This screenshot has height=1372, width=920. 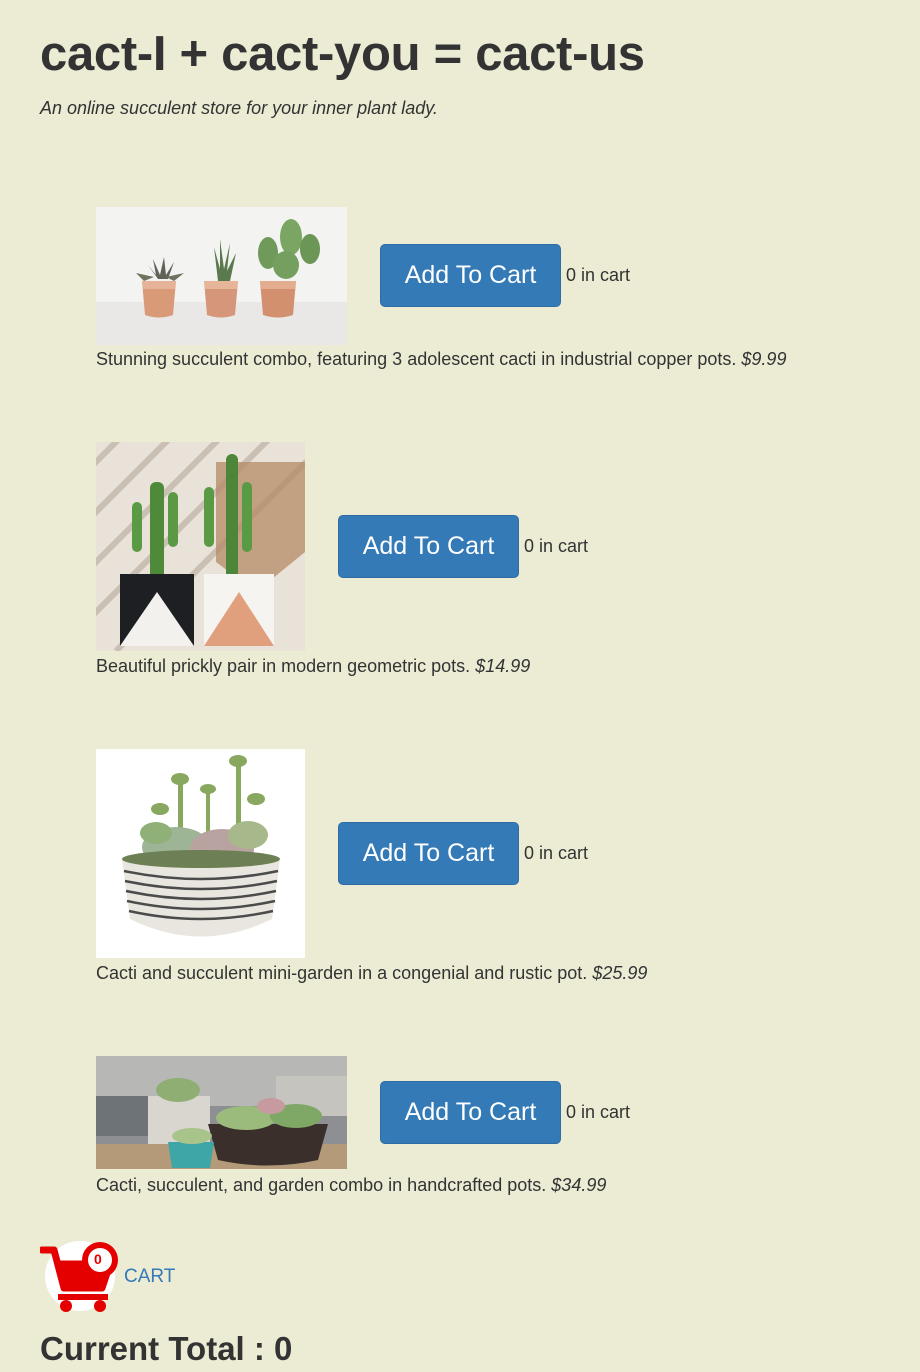 What do you see at coordinates (620, 973) in the screenshot?
I see `product-price: $25.99` at bounding box center [620, 973].